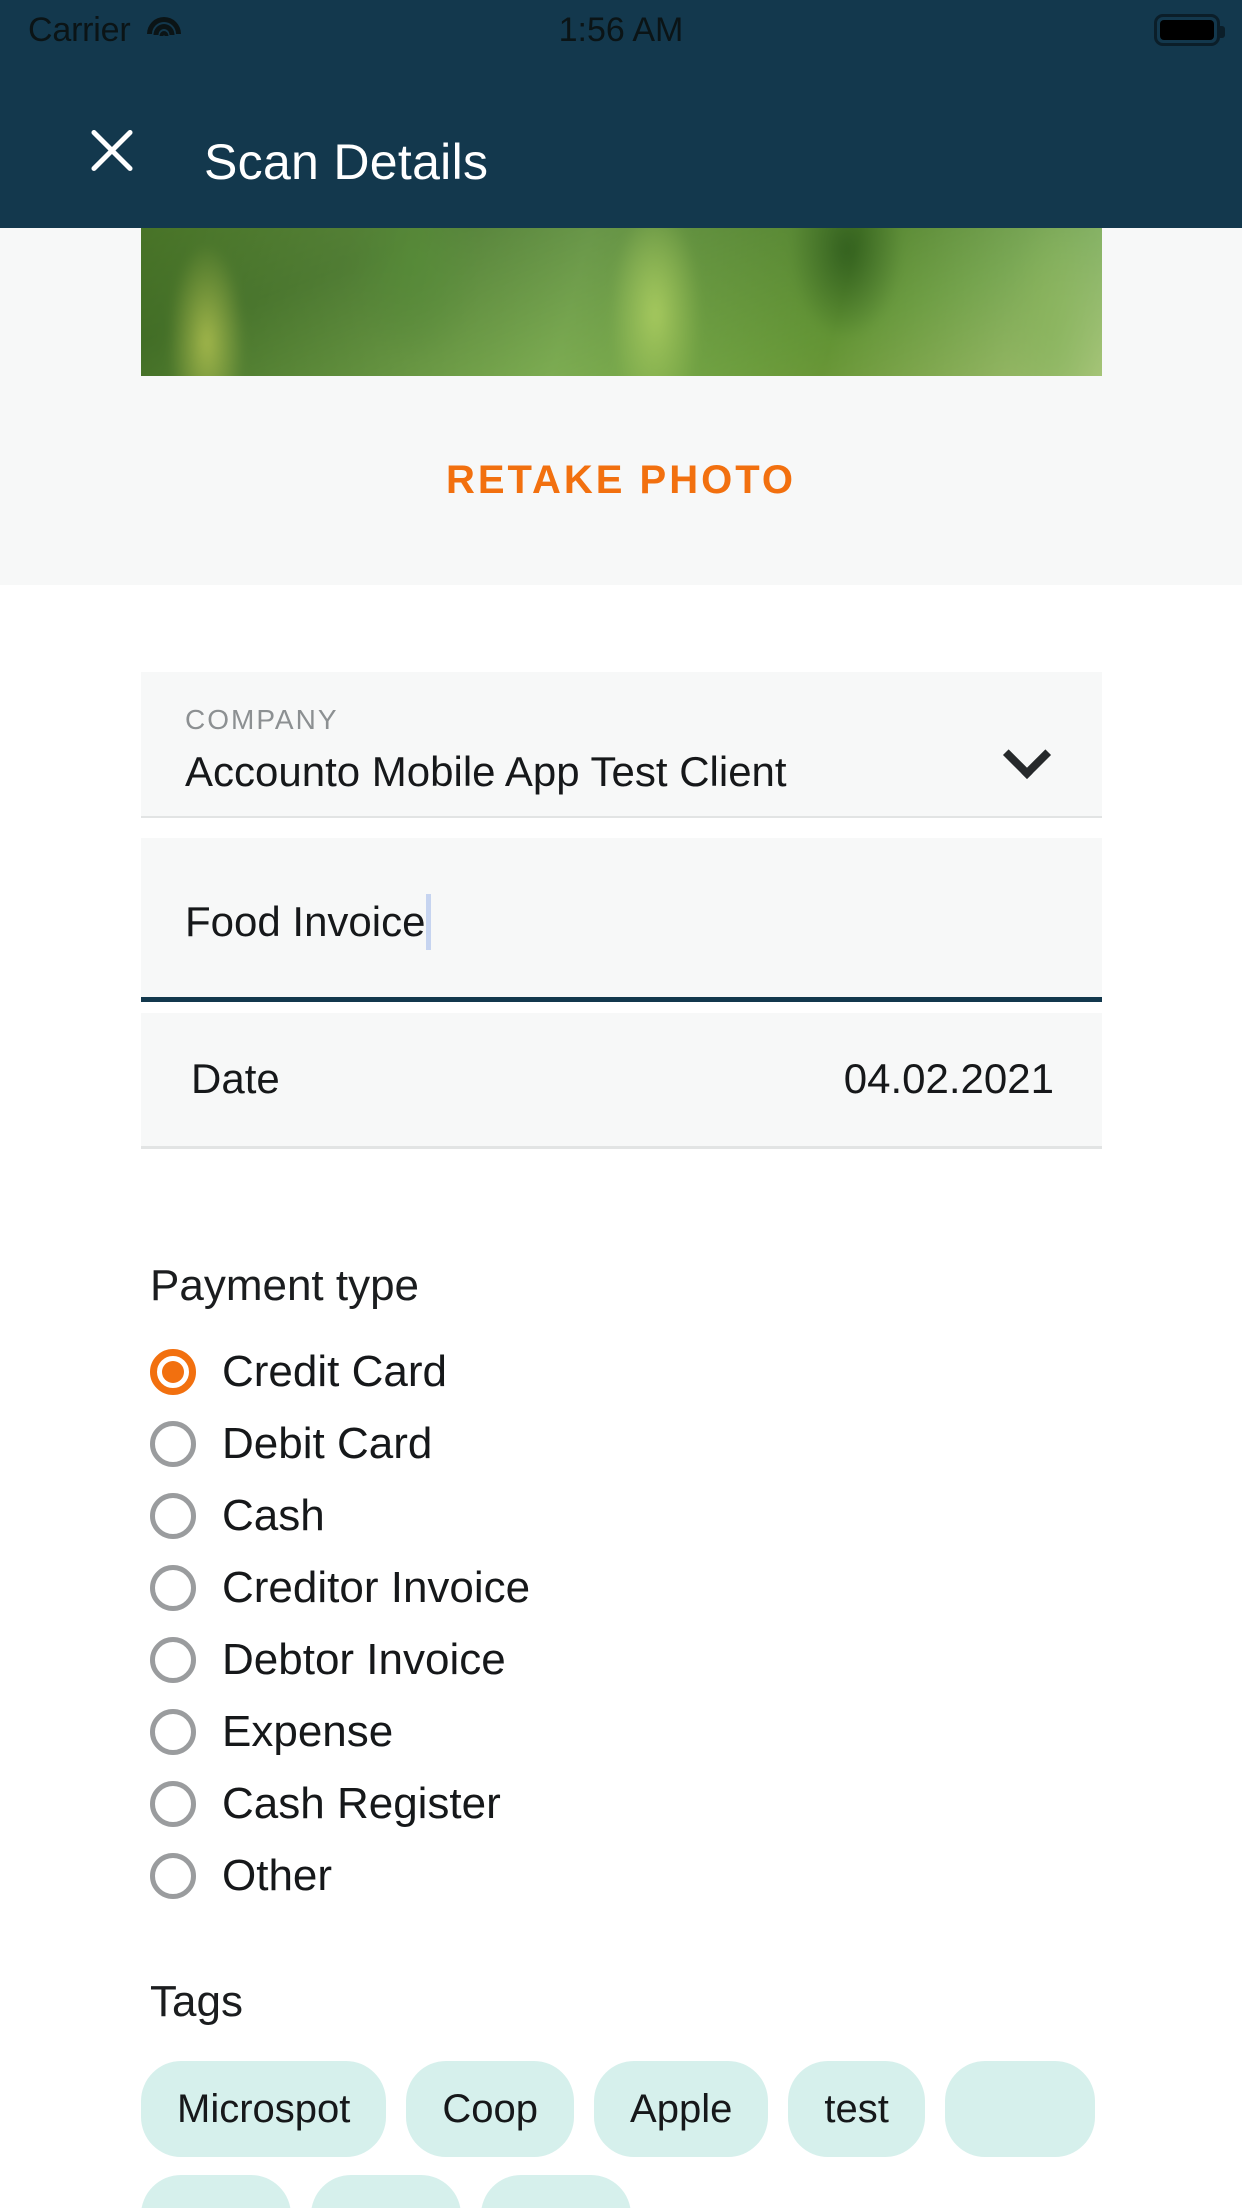 This screenshot has width=1242, height=2208. Describe the element at coordinates (949, 1079) in the screenshot. I see `date-field-value: 04.02.2021` at that location.